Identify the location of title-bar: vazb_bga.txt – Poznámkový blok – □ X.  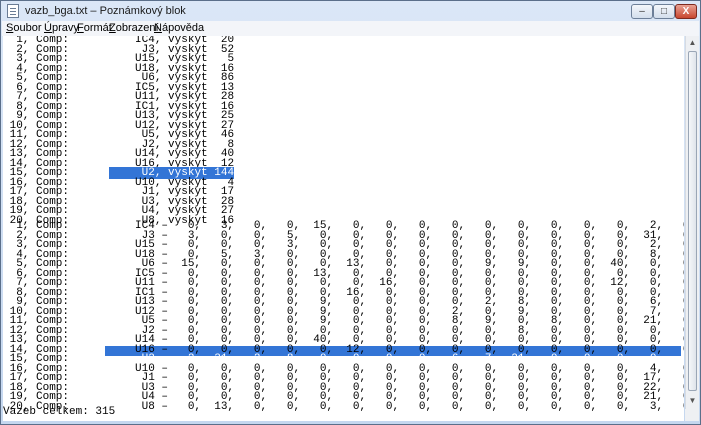
(350, 11).